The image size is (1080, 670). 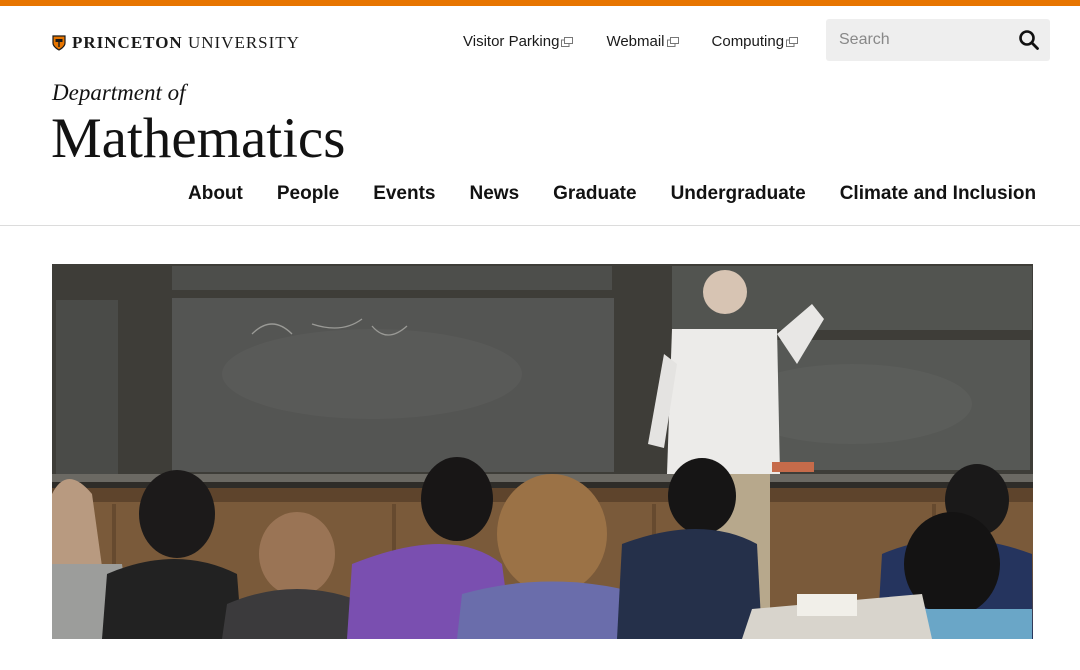 I want to click on computing-link: Computing, so click(x=755, y=41).